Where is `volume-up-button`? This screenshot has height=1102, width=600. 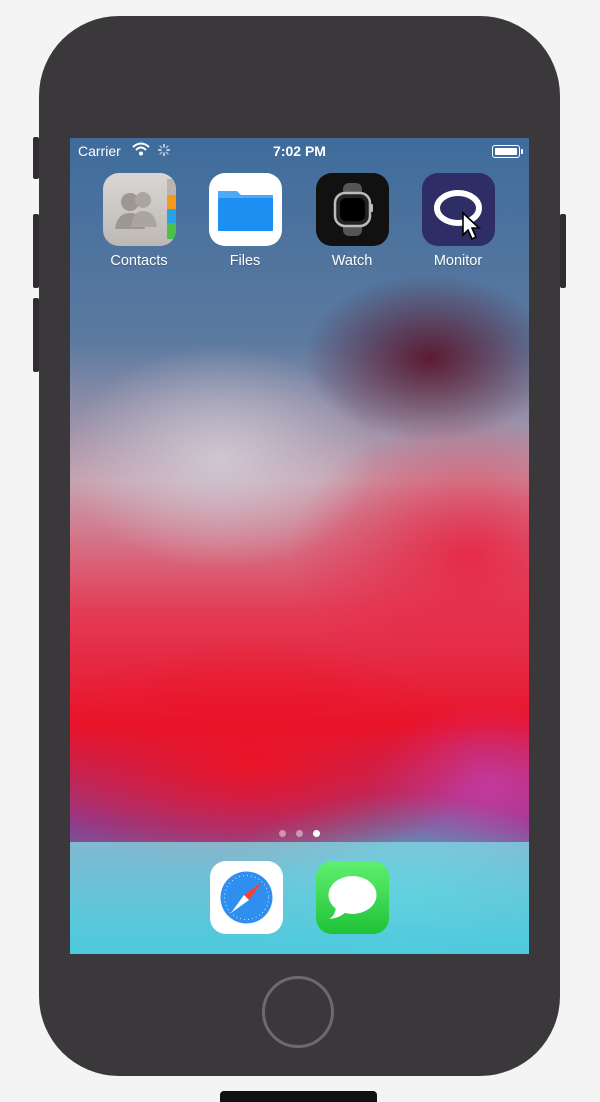
volume-up-button is located at coordinates (36, 251).